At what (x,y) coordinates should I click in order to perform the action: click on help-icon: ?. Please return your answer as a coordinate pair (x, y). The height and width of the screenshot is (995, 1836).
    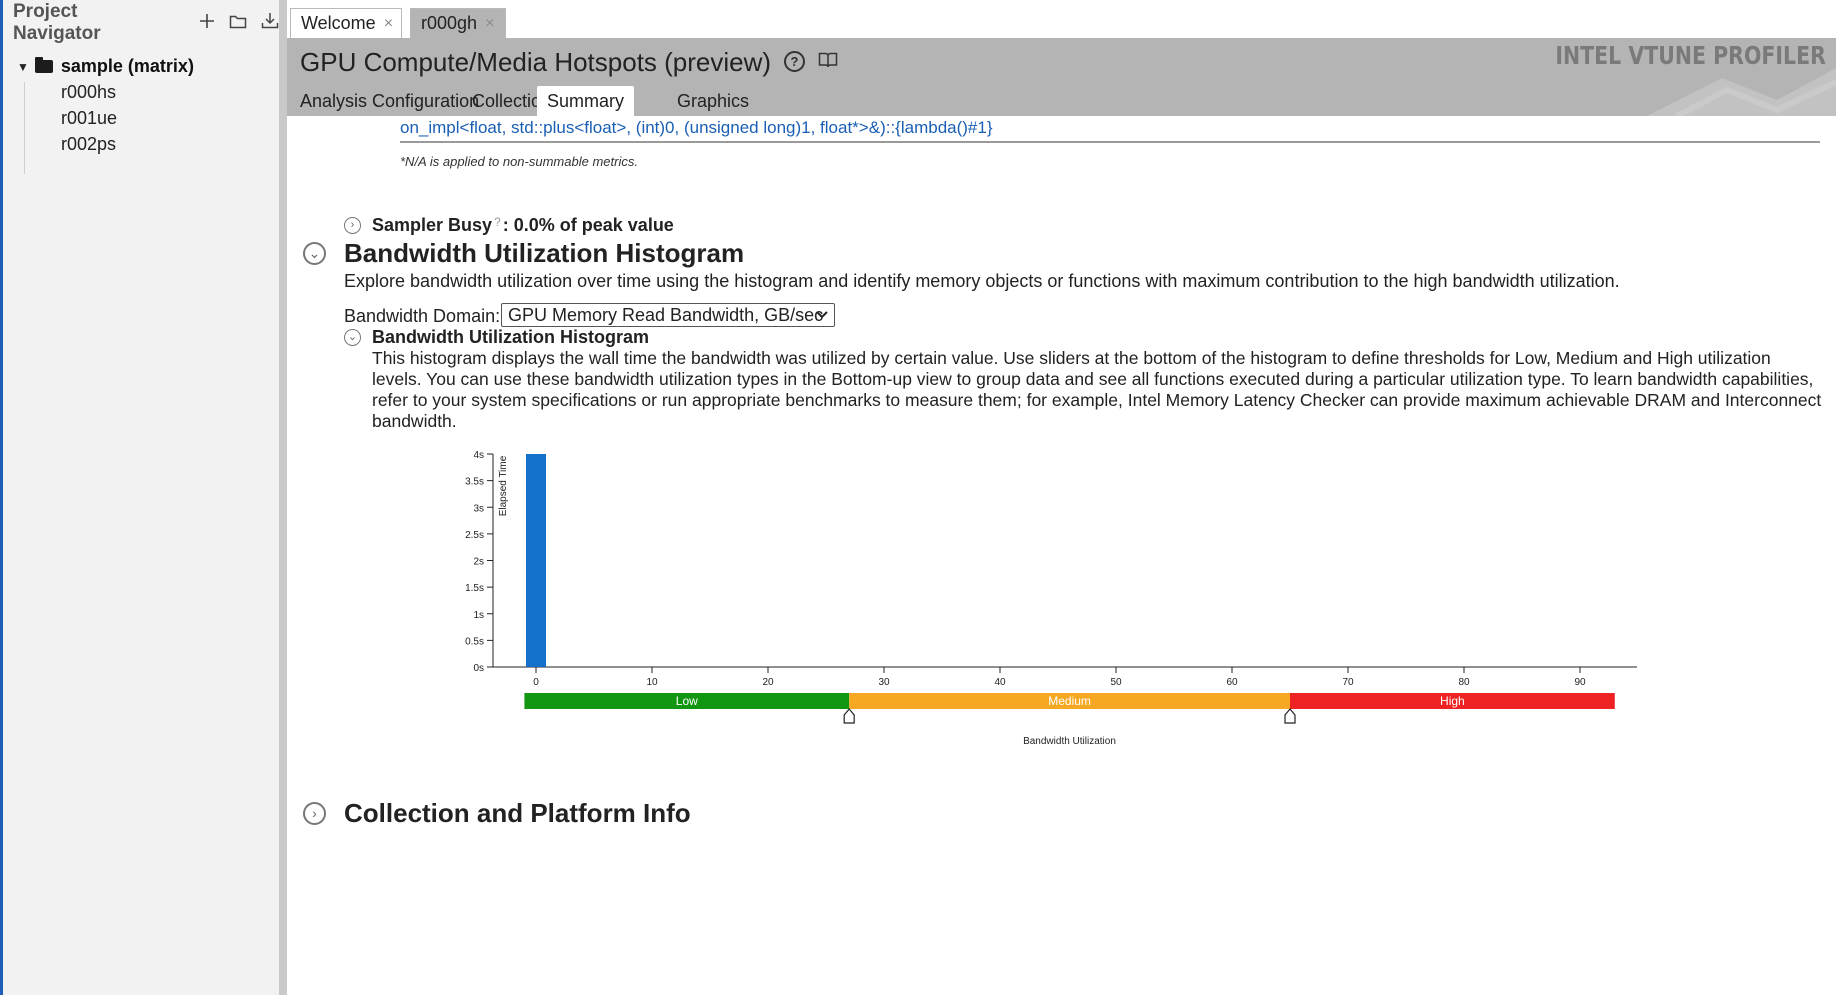
    Looking at the image, I should click on (794, 61).